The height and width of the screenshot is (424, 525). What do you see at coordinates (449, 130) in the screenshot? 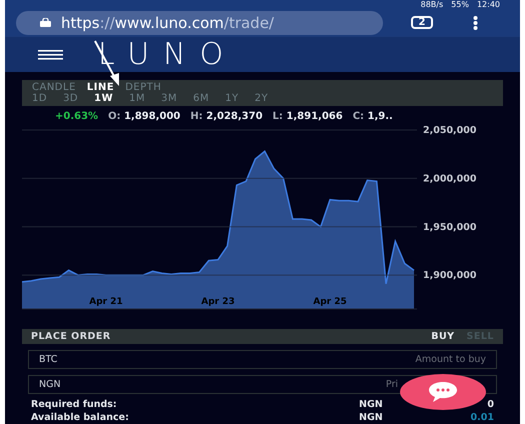
I see `y-axis-label: 2,050,000` at bounding box center [449, 130].